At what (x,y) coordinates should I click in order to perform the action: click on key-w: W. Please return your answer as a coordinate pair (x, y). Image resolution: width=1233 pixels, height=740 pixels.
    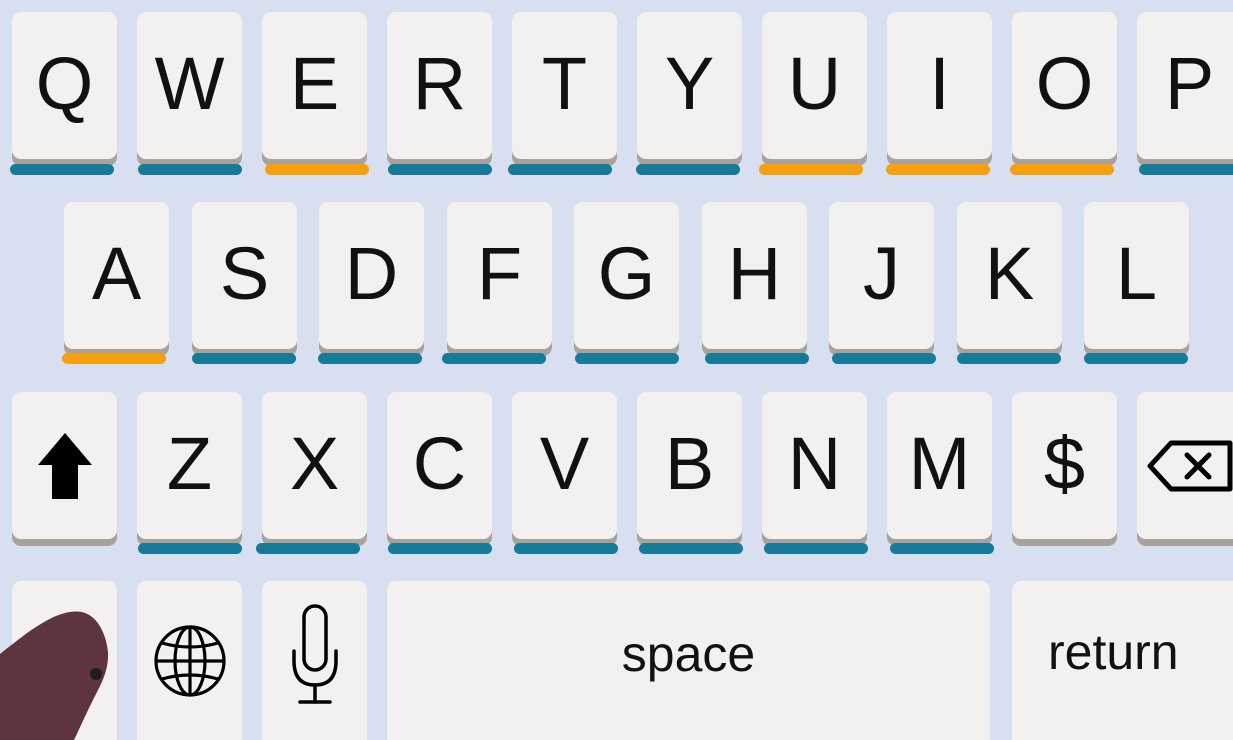
    Looking at the image, I should click on (189, 85).